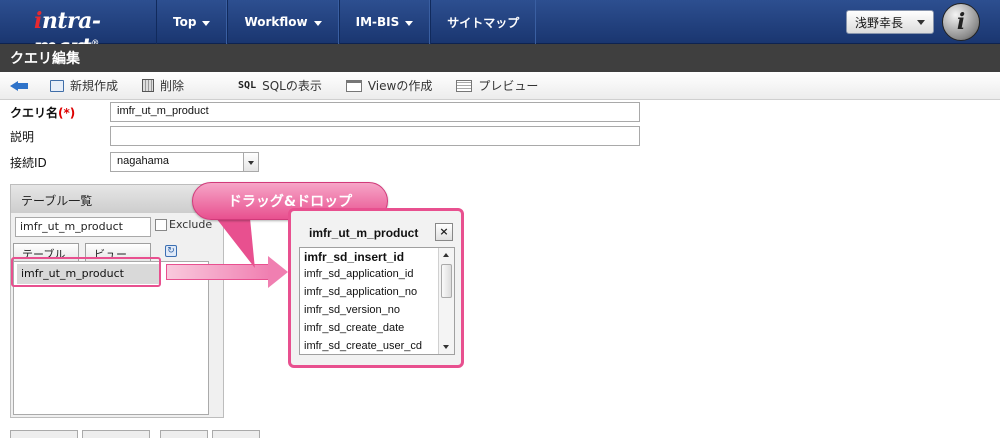 The height and width of the screenshot is (438, 1000). Describe the element at coordinates (500, 58) in the screenshot. I see `page-title: クエリ編集` at that location.